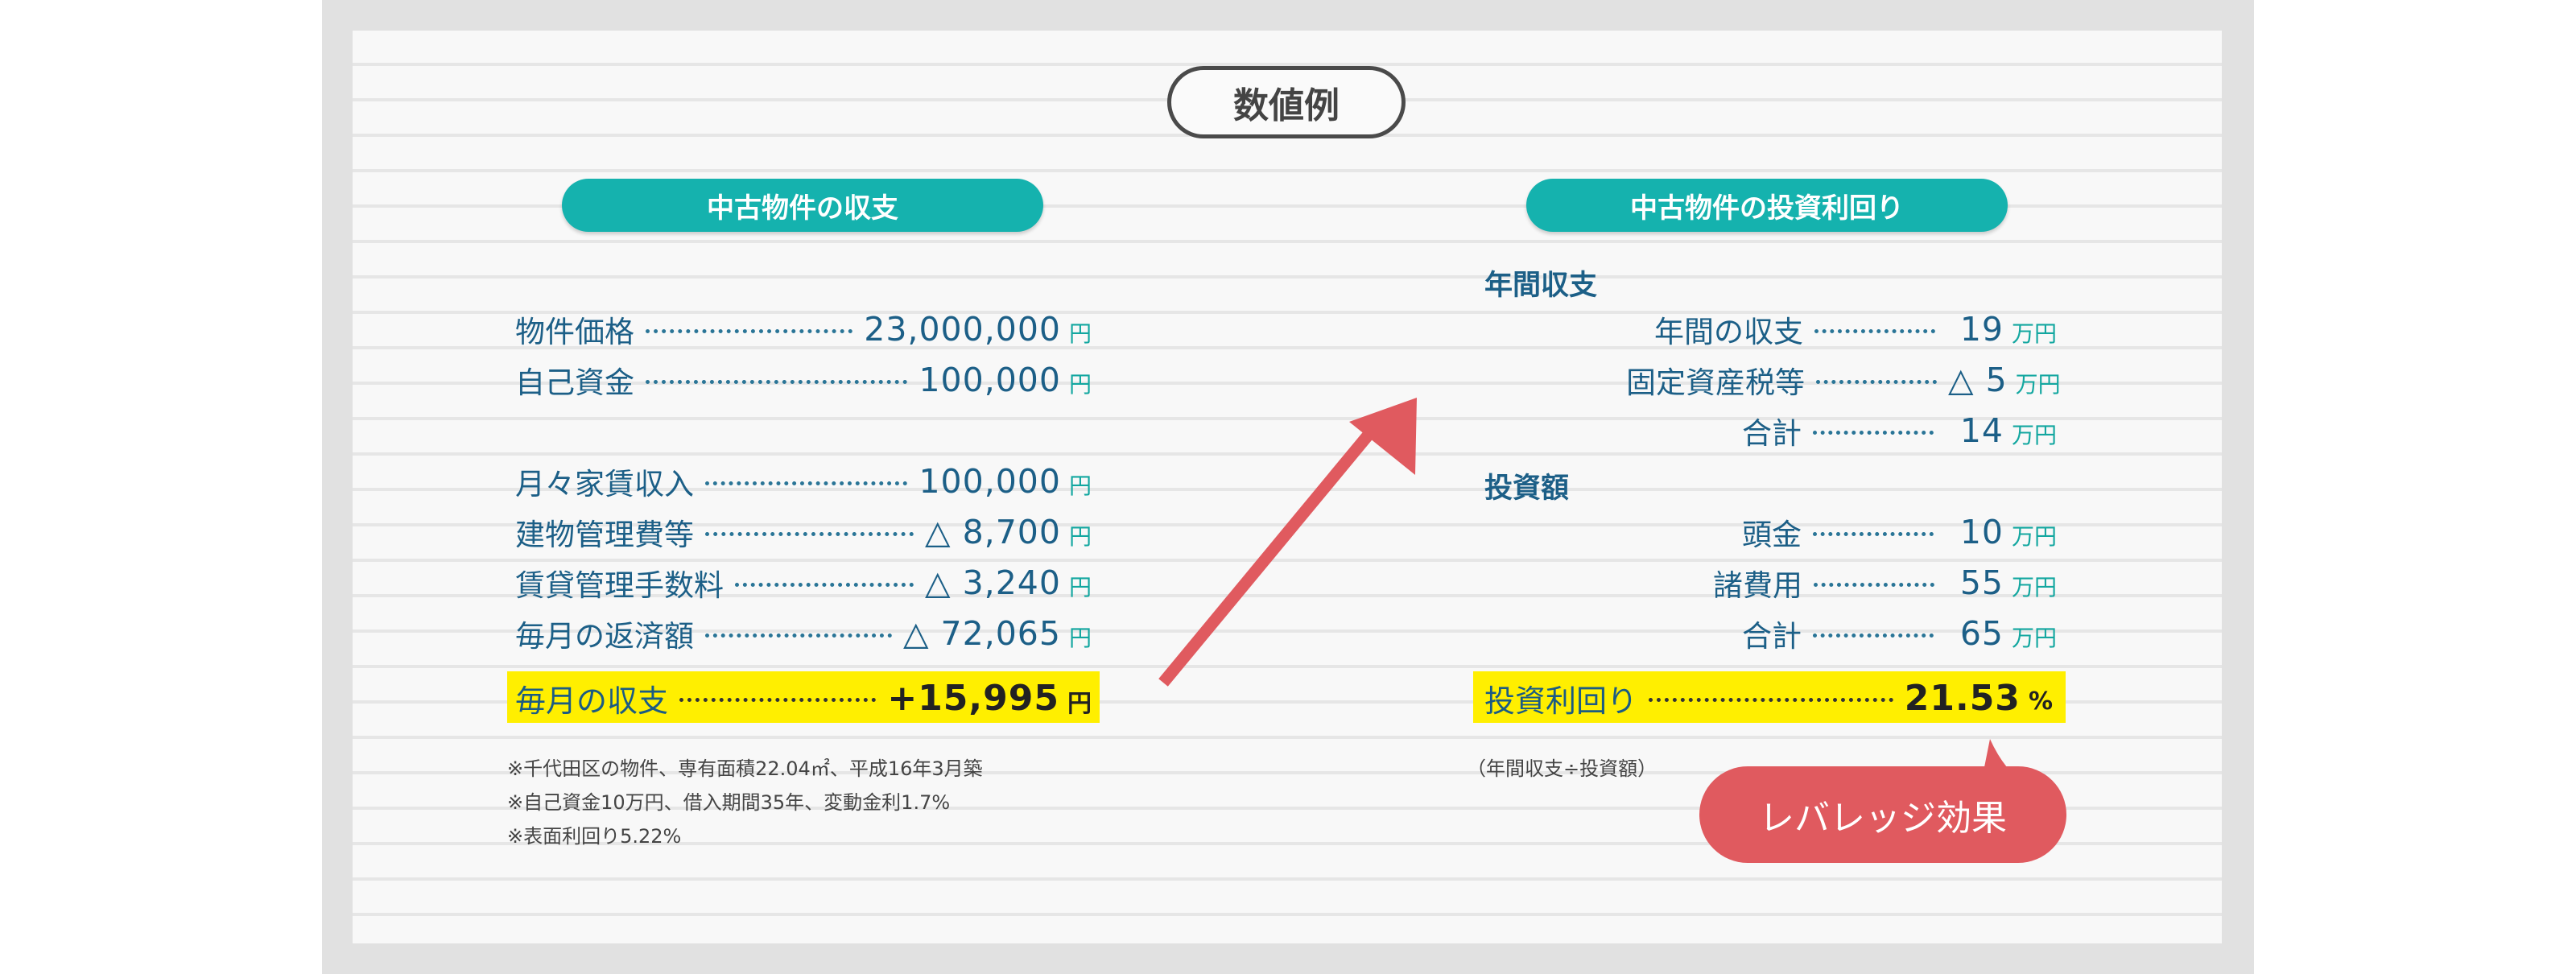 This screenshot has width=2576, height=974. What do you see at coordinates (1561, 701) in the screenshot?
I see `row-label: 投資利回り` at bounding box center [1561, 701].